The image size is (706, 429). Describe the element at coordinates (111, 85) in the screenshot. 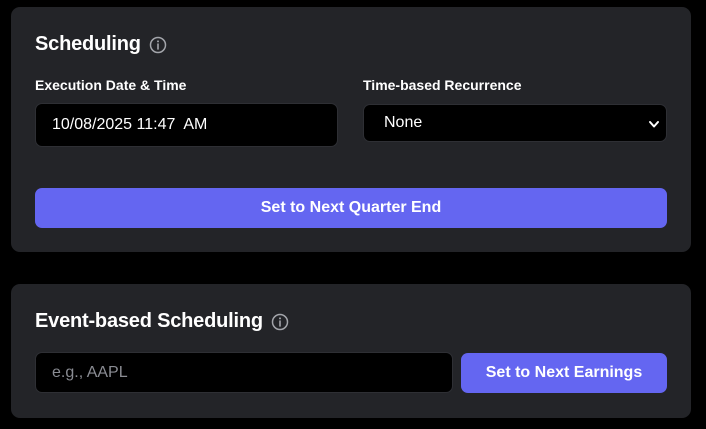

I see `execution-date-label: Execution Date & Time` at that location.